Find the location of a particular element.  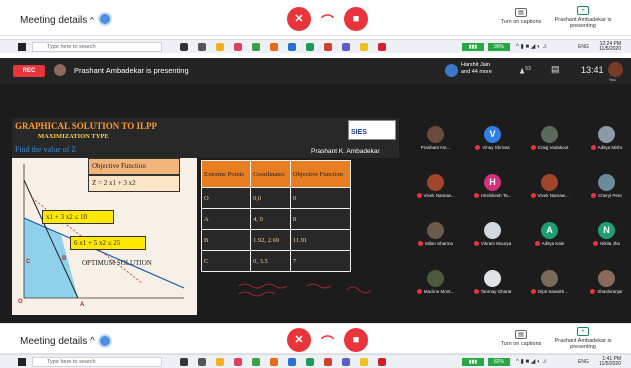

participant-tile: Shashiranjar is located at coordinates (604, 285).